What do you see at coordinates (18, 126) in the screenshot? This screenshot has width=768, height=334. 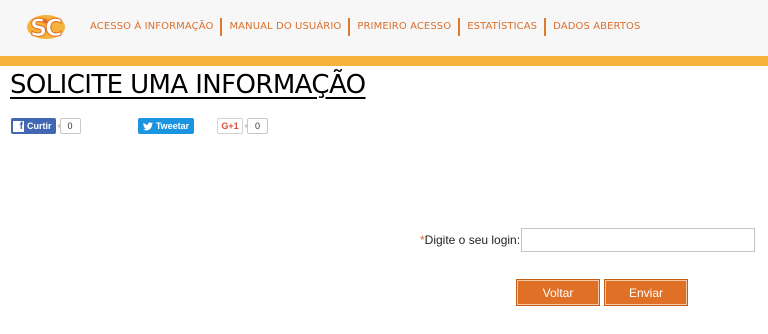 I see `facebook-icon: f` at bounding box center [18, 126].